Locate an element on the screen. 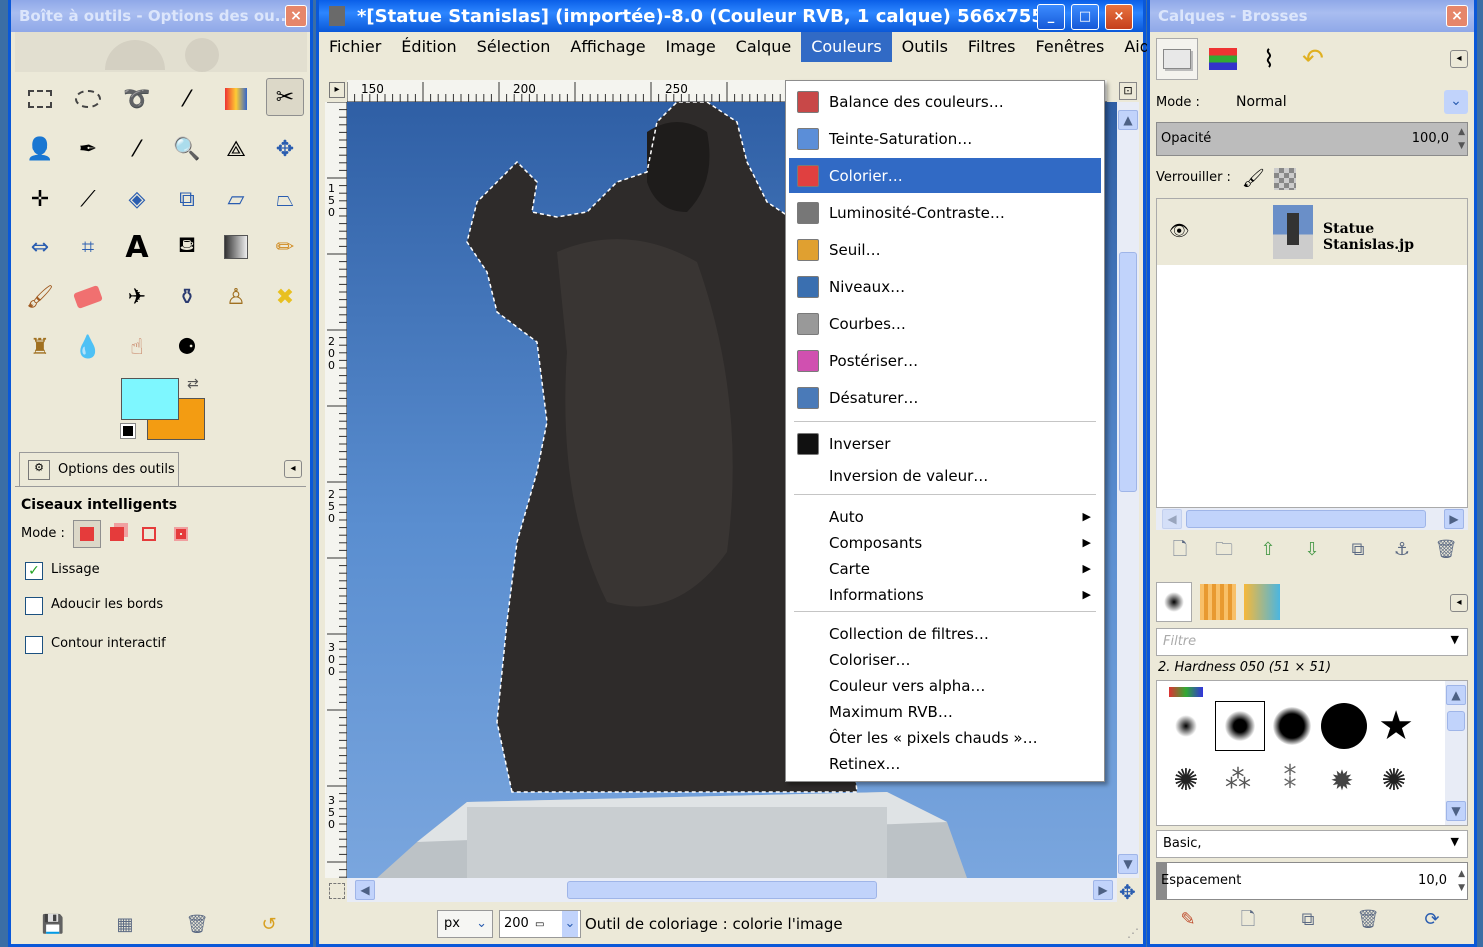  layer-row: 👁 Statue Stanislas.jp is located at coordinates (1312, 232).